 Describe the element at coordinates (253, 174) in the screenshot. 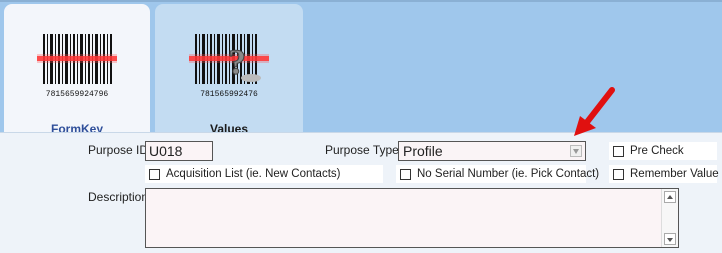

I see `acquisition-list-label: Acquisition List (ie. New Contacts)` at that location.